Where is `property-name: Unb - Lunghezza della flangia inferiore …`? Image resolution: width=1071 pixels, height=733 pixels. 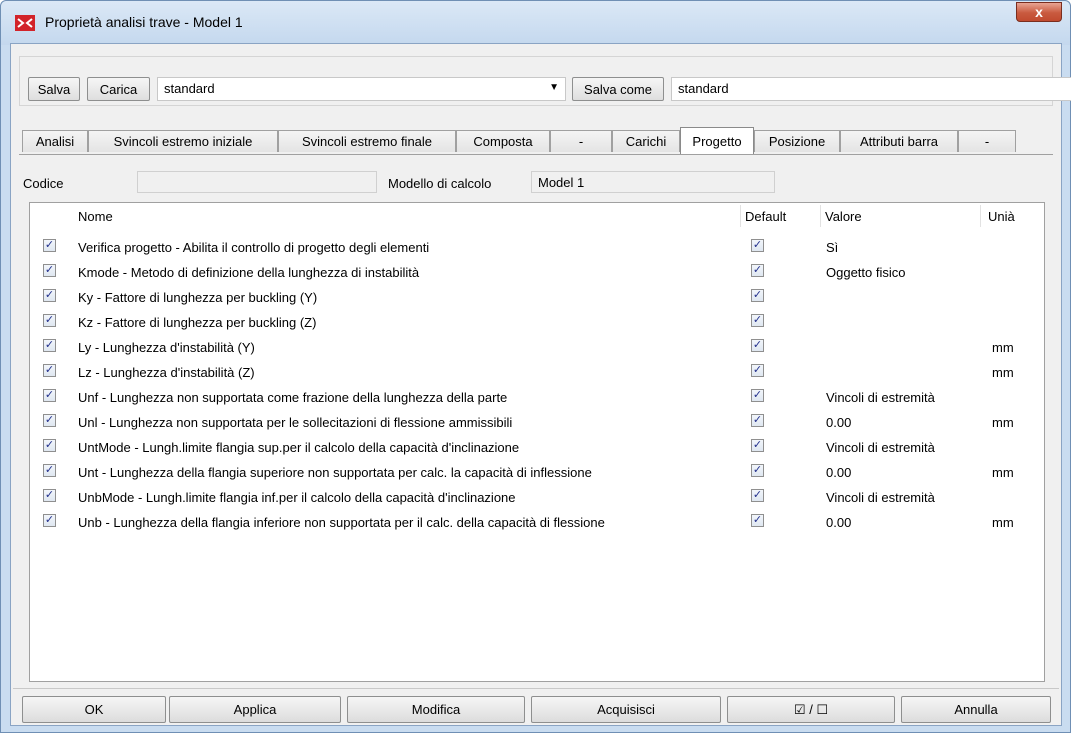
property-name: Unb - Lunghezza della flangia inferiore … is located at coordinates (341, 522).